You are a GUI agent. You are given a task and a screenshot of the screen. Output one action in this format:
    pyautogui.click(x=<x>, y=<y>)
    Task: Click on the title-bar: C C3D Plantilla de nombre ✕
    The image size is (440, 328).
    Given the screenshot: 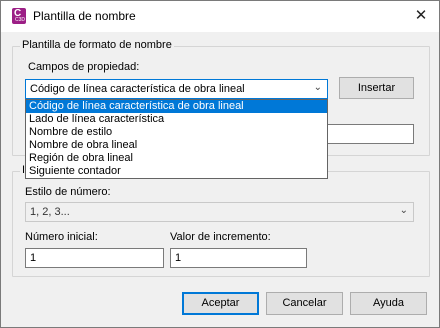 What is the action you would take?
    pyautogui.click(x=220, y=16)
    